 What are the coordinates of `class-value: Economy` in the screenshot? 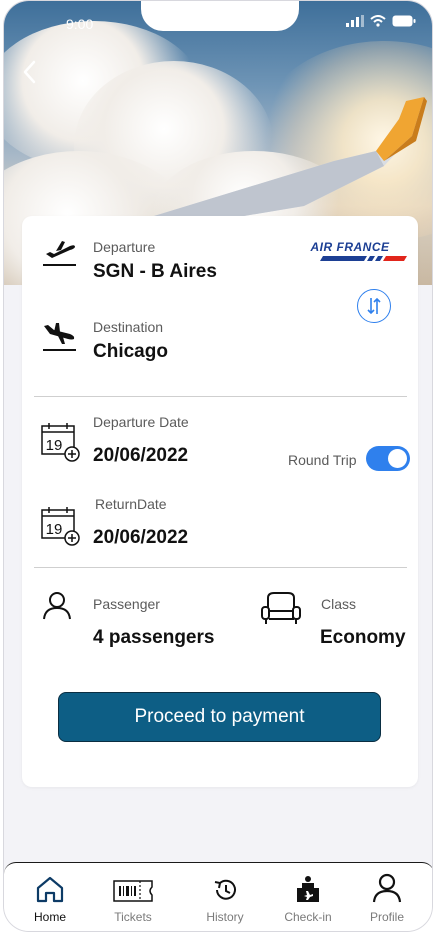 It's located at (363, 638).